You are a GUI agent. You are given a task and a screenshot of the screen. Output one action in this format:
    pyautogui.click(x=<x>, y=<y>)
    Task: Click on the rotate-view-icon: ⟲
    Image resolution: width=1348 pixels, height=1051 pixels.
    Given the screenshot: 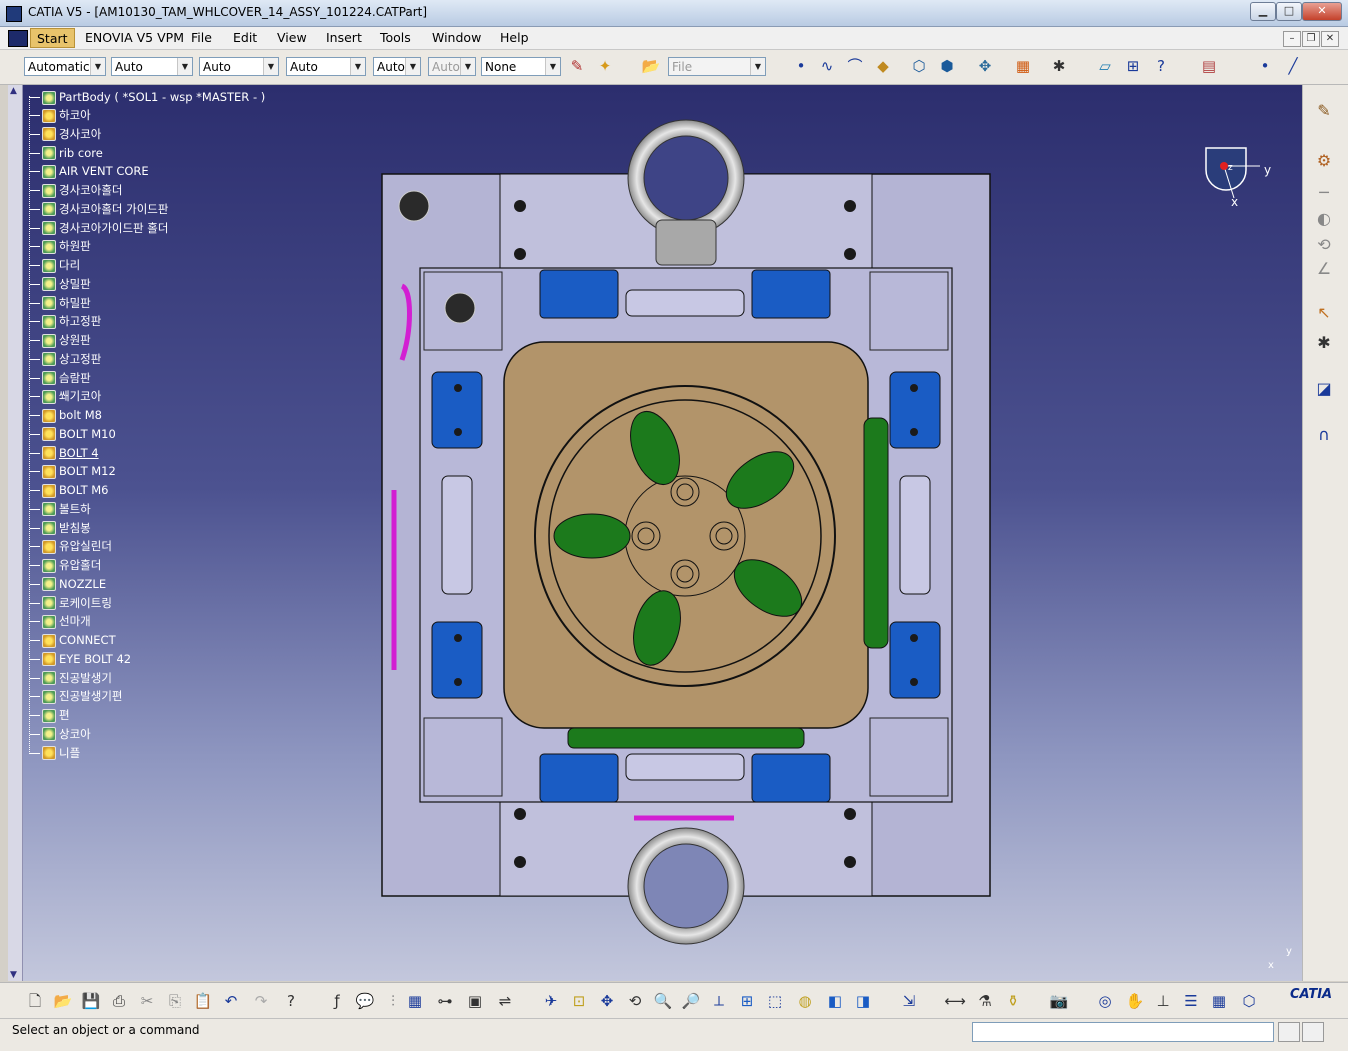 What is the action you would take?
    pyautogui.click(x=635, y=1001)
    